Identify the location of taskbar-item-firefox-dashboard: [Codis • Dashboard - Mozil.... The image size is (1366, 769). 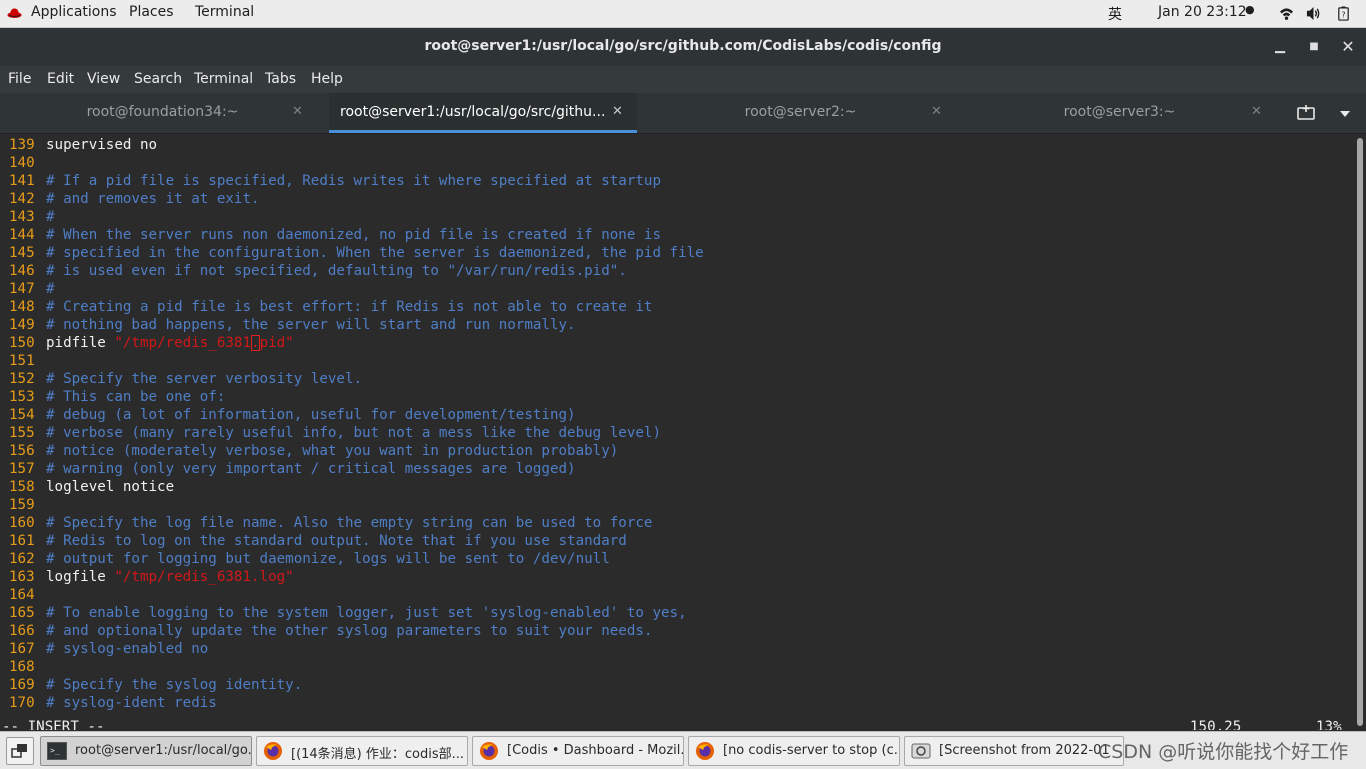
(578, 751).